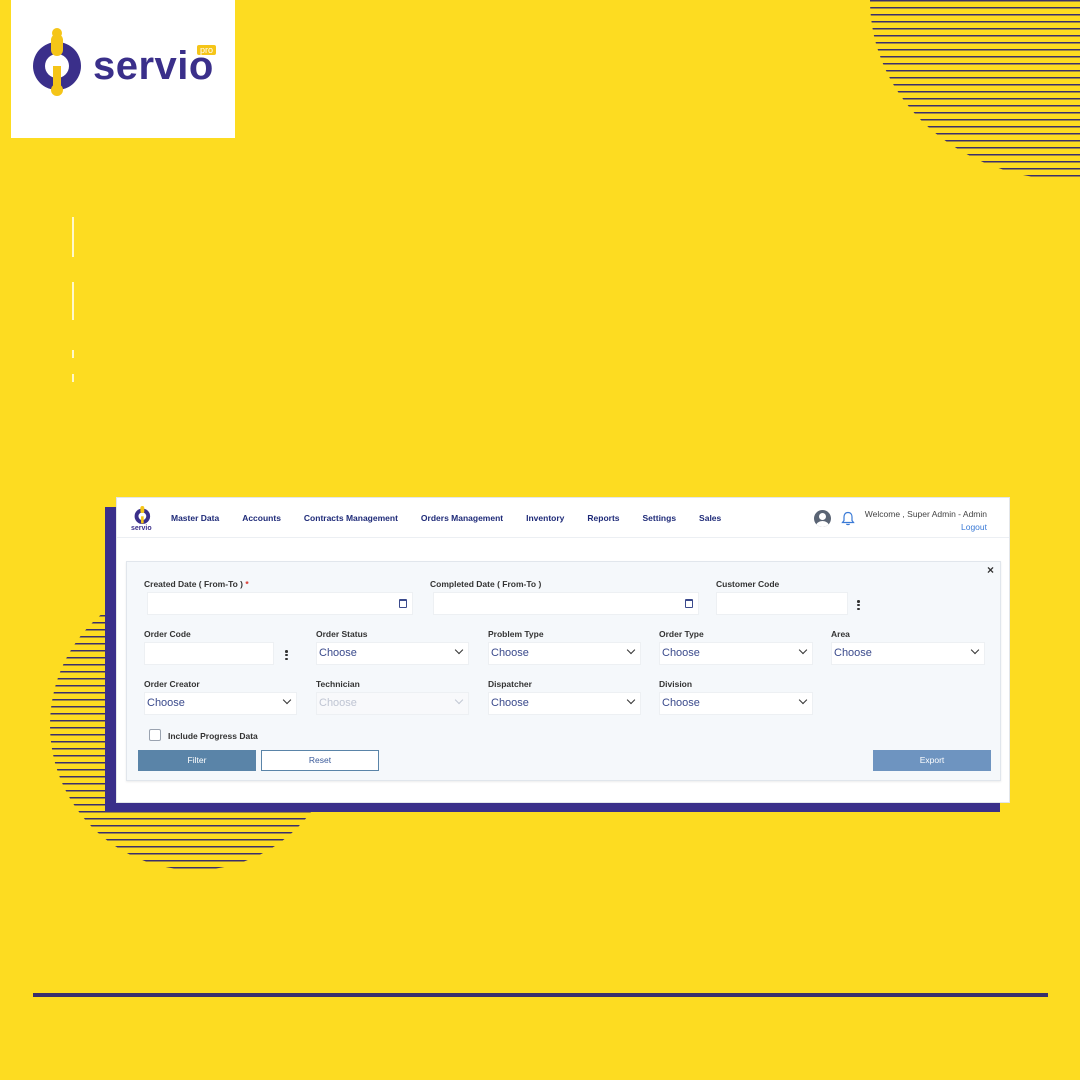 The height and width of the screenshot is (1080, 1080). I want to click on filter-button: Filter, so click(197, 760).